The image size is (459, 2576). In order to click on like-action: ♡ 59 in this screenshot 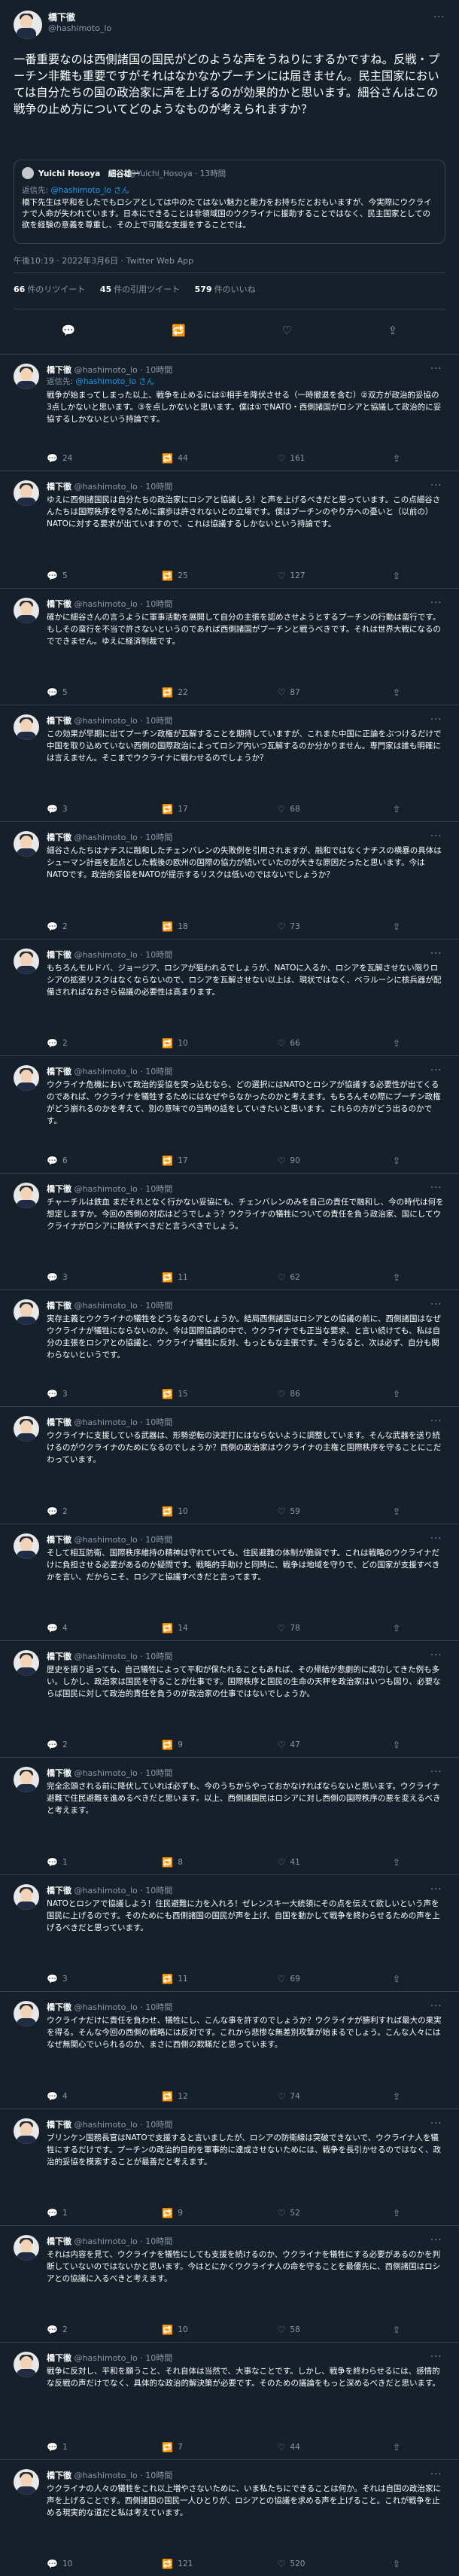, I will do `click(300, 1512)`.